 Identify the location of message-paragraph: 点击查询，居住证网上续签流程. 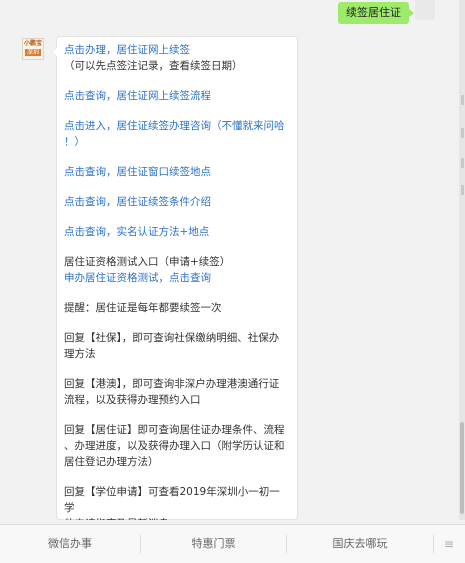
(177, 96).